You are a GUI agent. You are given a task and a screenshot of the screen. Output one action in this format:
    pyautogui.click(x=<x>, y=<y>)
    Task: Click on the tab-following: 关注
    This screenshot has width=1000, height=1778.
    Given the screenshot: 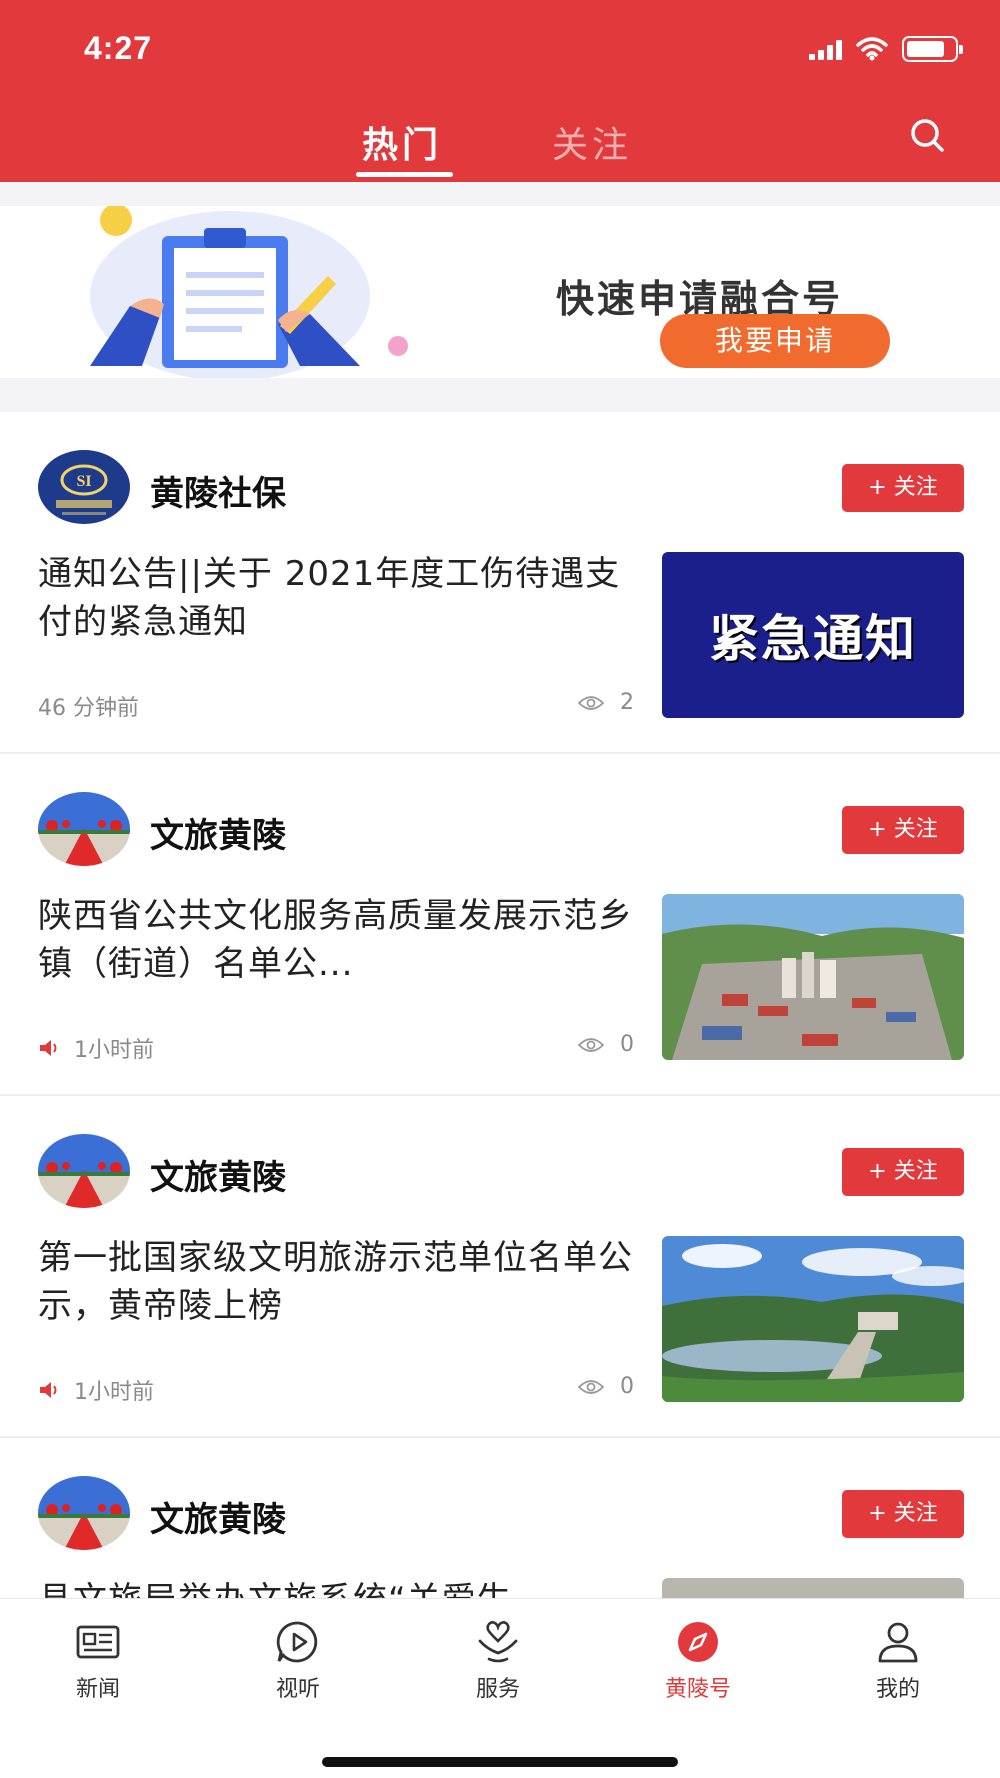 What is the action you would take?
    pyautogui.click(x=592, y=142)
    